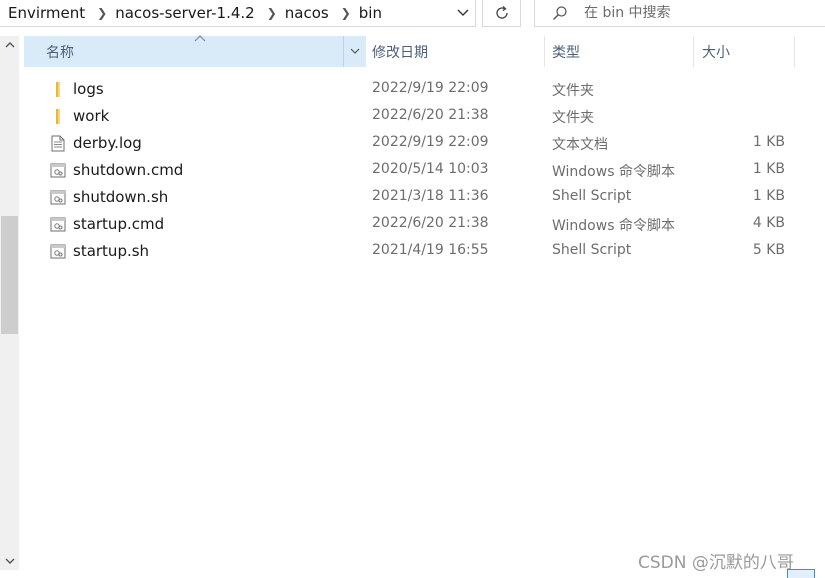  Describe the element at coordinates (111, 251) in the screenshot. I see `file-name: startup.sh` at that location.